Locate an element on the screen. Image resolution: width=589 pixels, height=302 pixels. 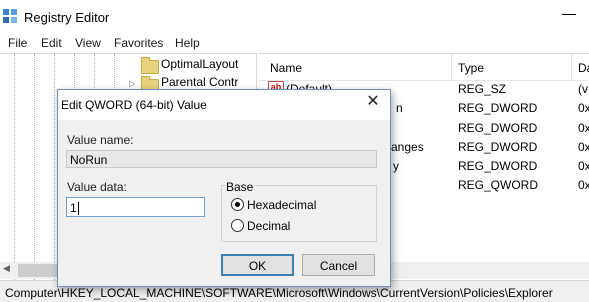
menu-edit: Edit is located at coordinates (51, 43).